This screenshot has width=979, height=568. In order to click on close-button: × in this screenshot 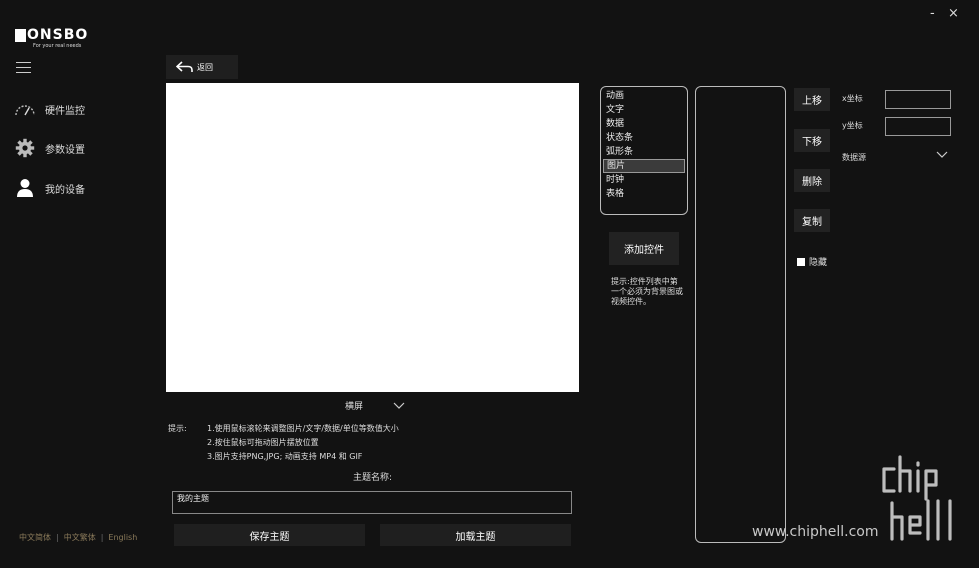, I will do `click(953, 13)`.